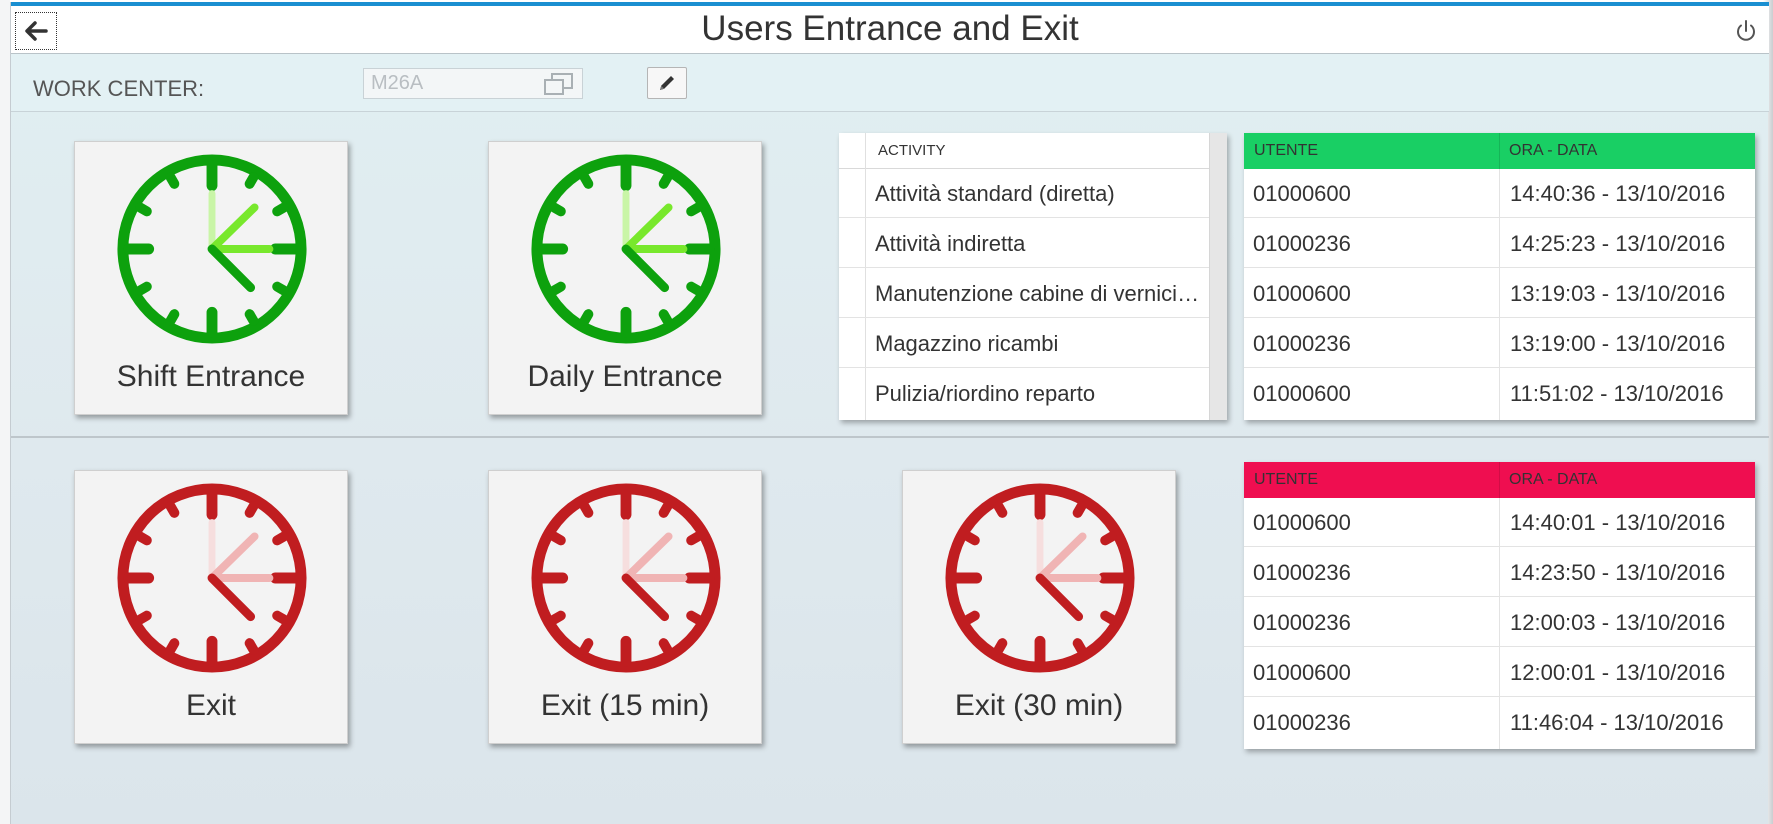 The image size is (1773, 824). Describe the element at coordinates (210, 705) in the screenshot. I see `tile-label: Exit` at that location.